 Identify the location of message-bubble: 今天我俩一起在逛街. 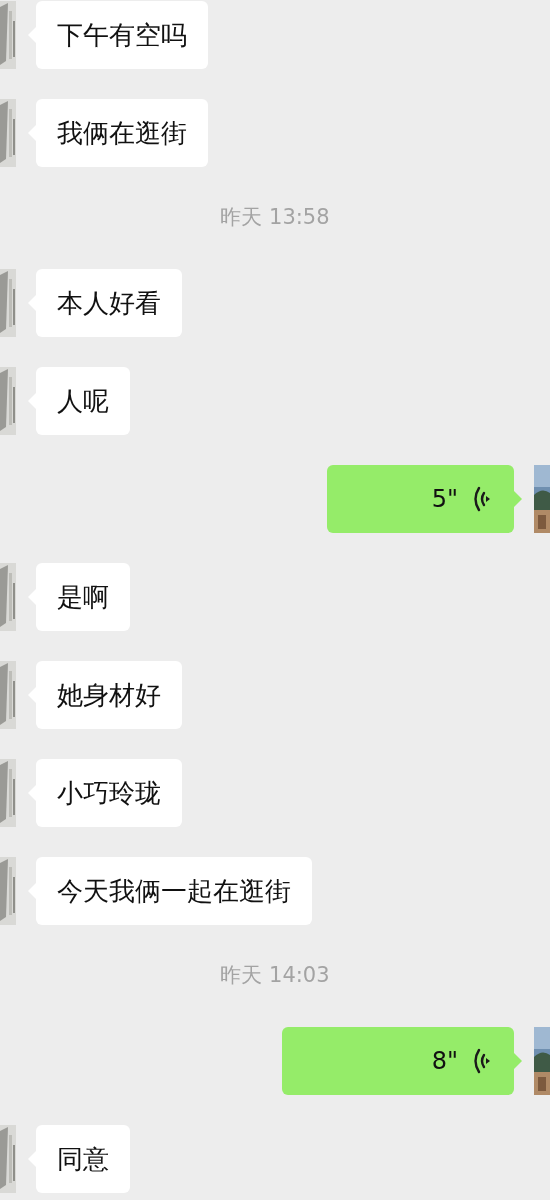
(174, 891).